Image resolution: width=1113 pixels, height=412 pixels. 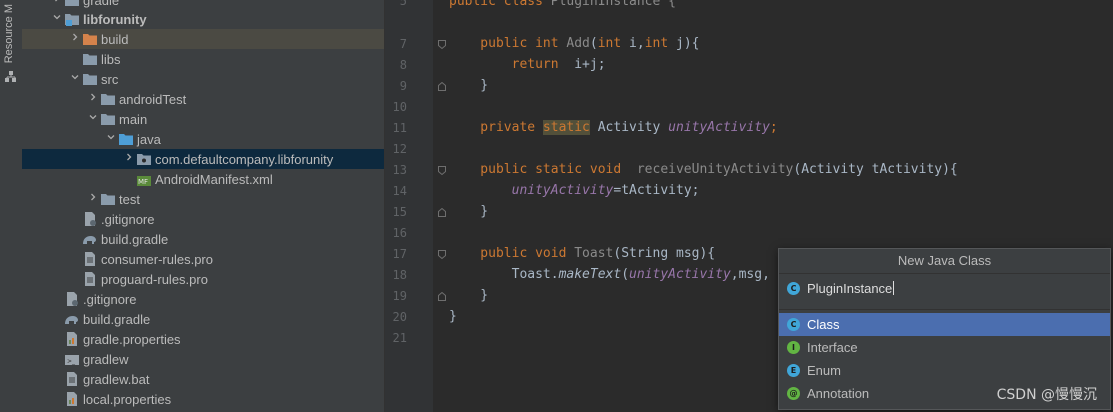 What do you see at coordinates (203, 339) in the screenshot?
I see `tree-item: gradle.properties` at bounding box center [203, 339].